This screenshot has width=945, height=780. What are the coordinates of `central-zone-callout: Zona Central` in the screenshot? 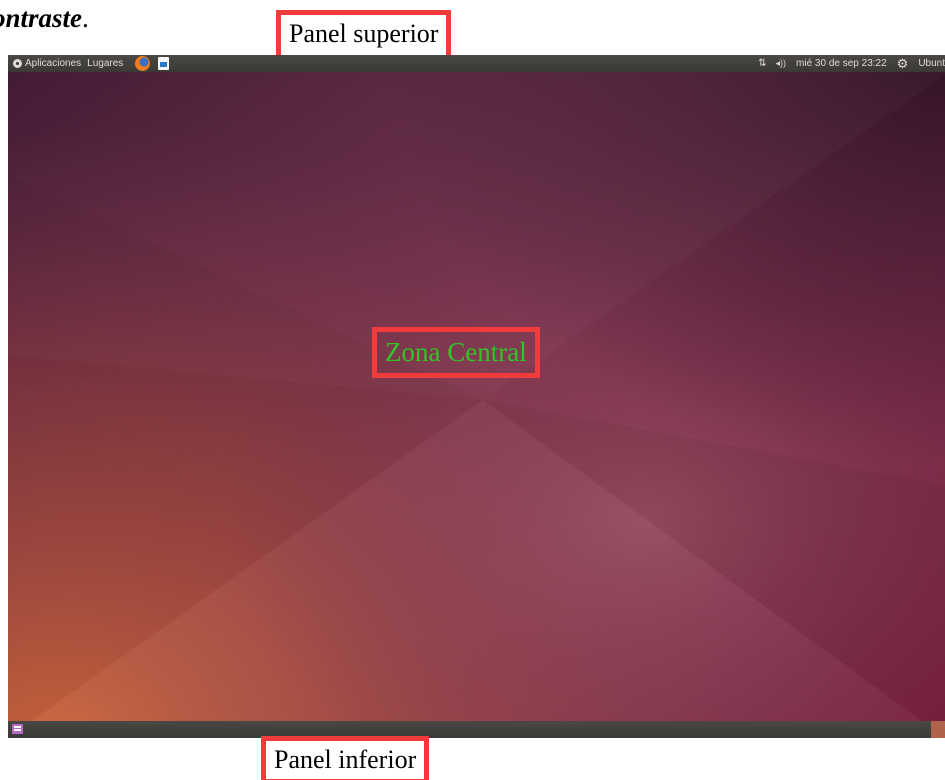 It's located at (456, 352).